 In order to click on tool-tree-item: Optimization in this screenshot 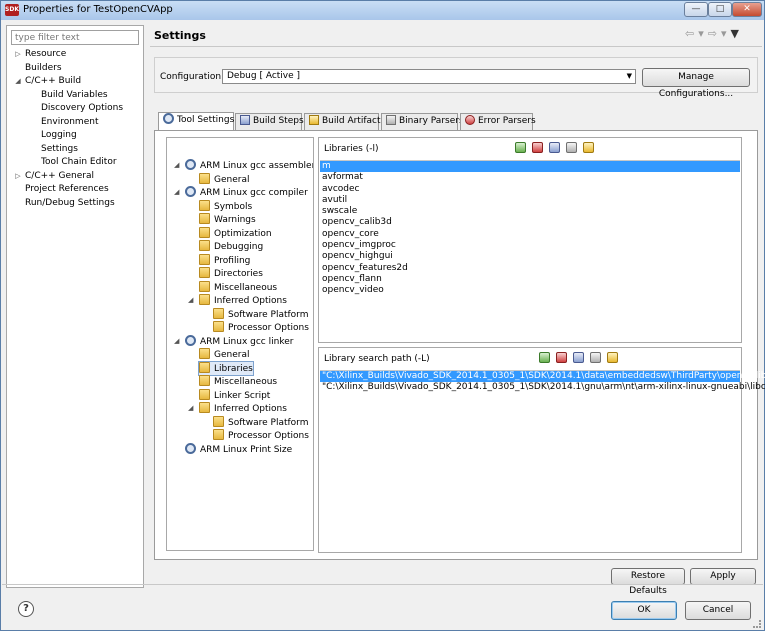, I will do `click(235, 233)`.